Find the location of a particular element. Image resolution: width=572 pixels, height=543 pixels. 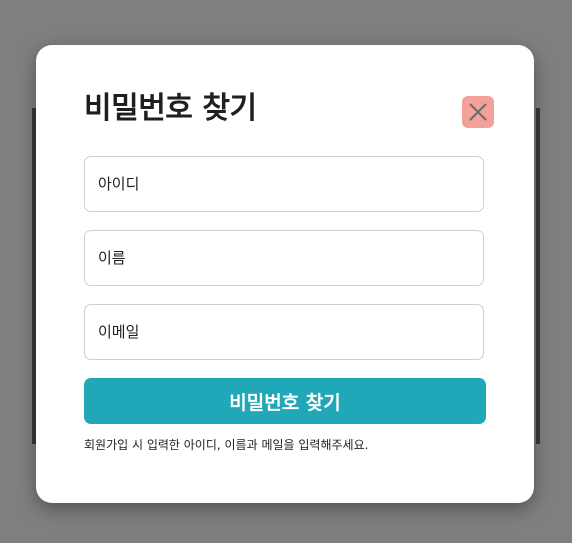

email-input is located at coordinates (284, 332).